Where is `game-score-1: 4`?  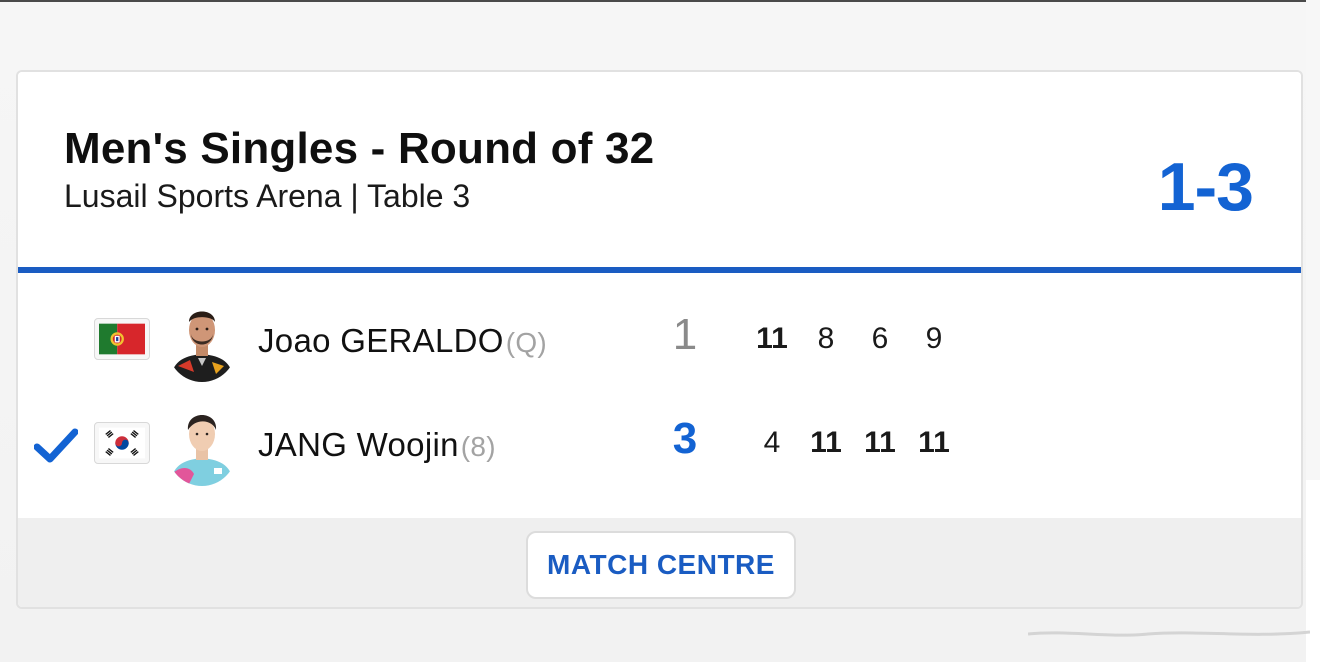 game-score-1: 4 is located at coordinates (772, 442).